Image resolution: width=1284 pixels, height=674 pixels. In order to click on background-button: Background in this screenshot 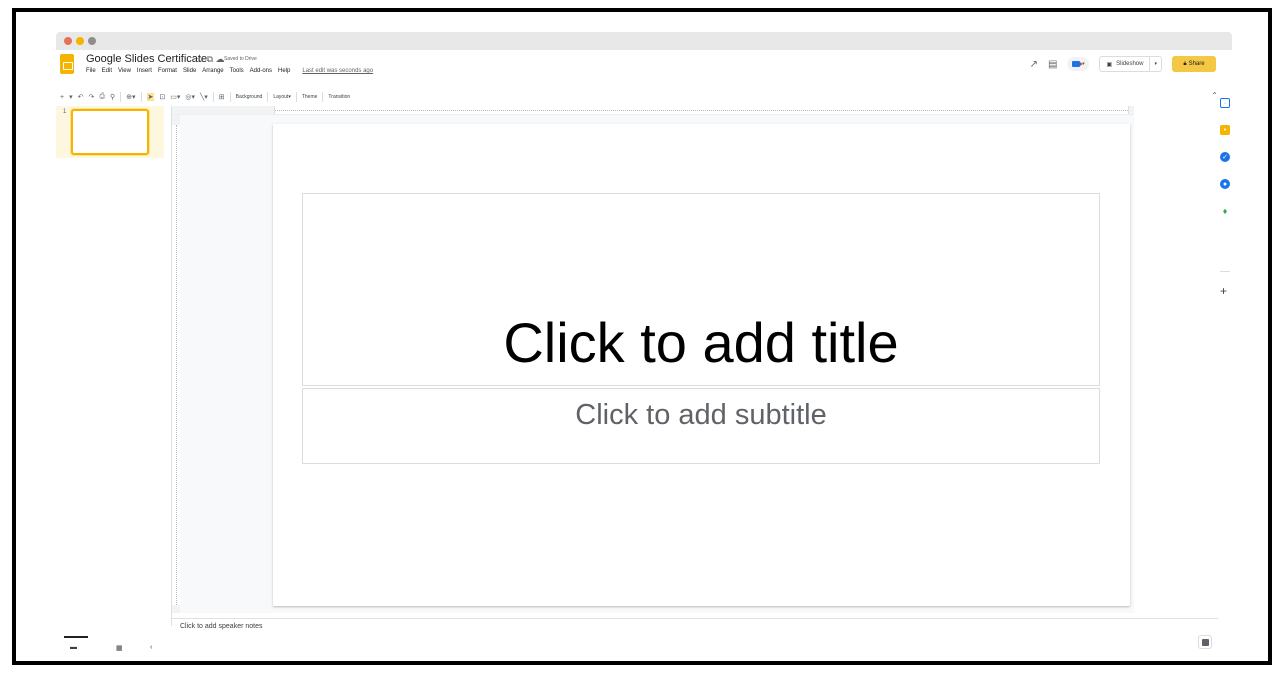, I will do `click(249, 97)`.